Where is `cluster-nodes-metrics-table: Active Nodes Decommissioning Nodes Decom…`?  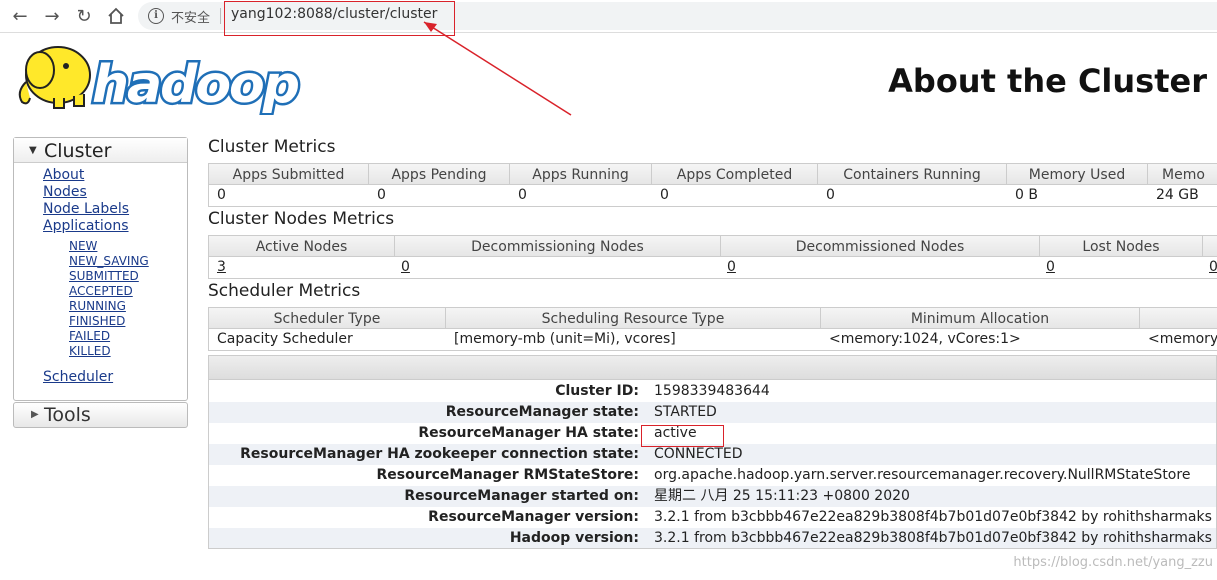 cluster-nodes-metrics-table: Active Nodes Decommissioning Nodes Decom… is located at coordinates (712, 257).